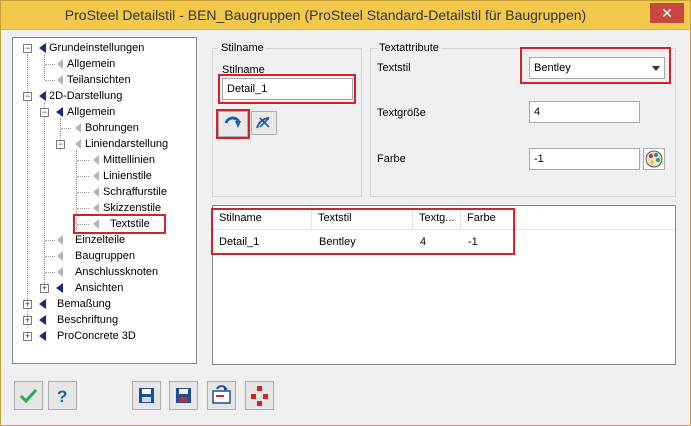 Image resolution: width=691 pixels, height=426 pixels. I want to click on delete-arrow-icon, so click(263, 123).